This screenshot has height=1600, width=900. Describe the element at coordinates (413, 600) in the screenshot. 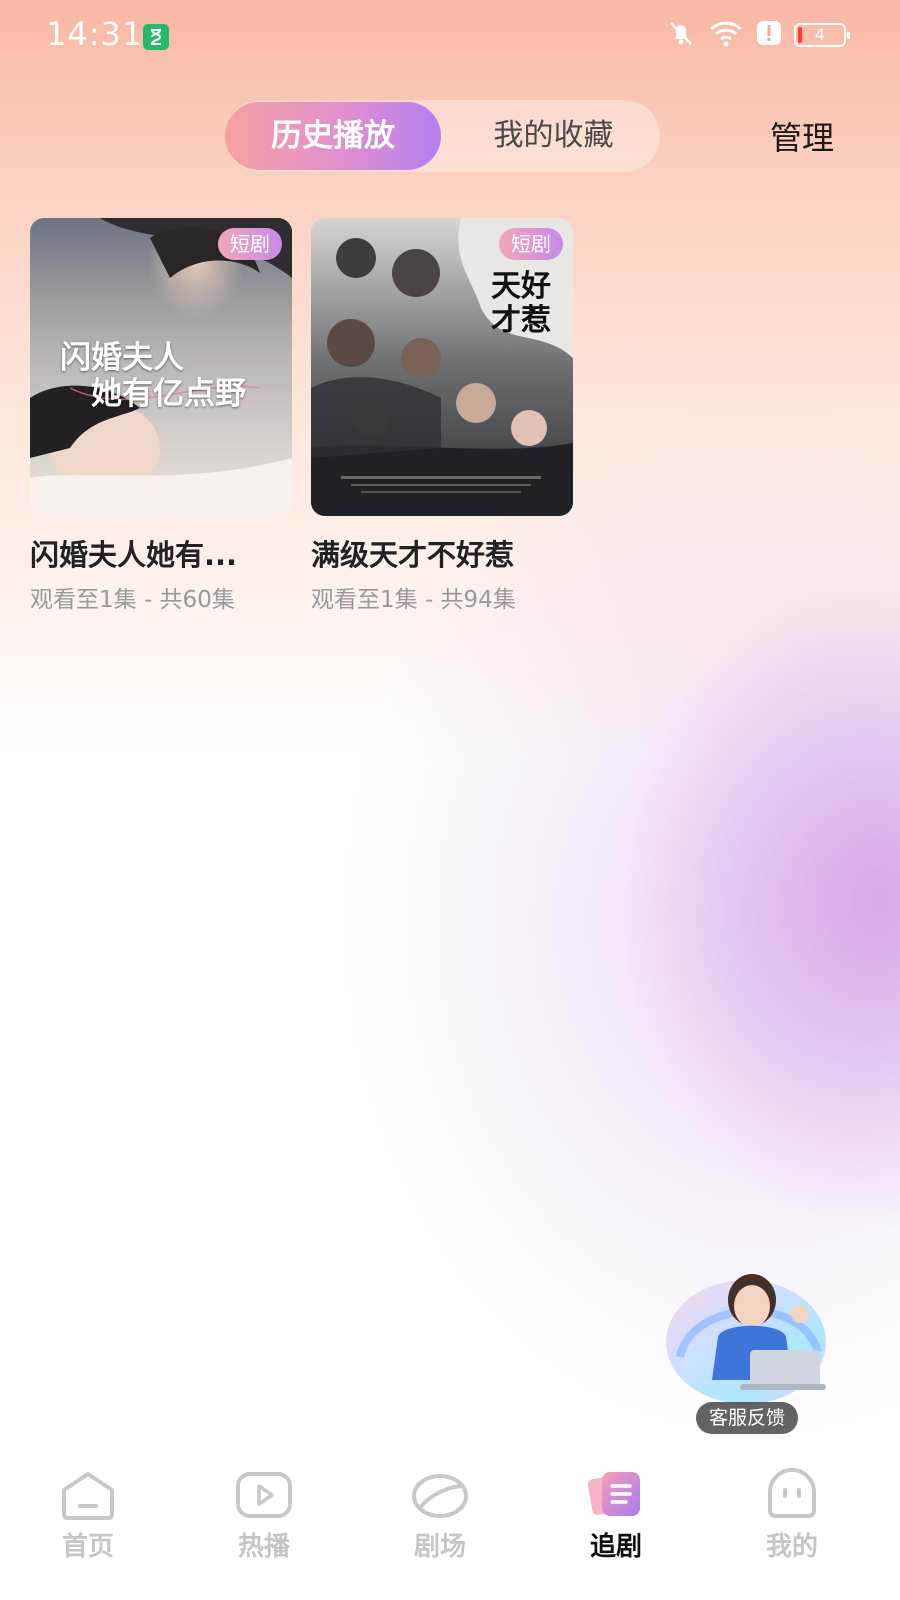

I see `watch-progress: 观看至1集 - 共94集` at that location.